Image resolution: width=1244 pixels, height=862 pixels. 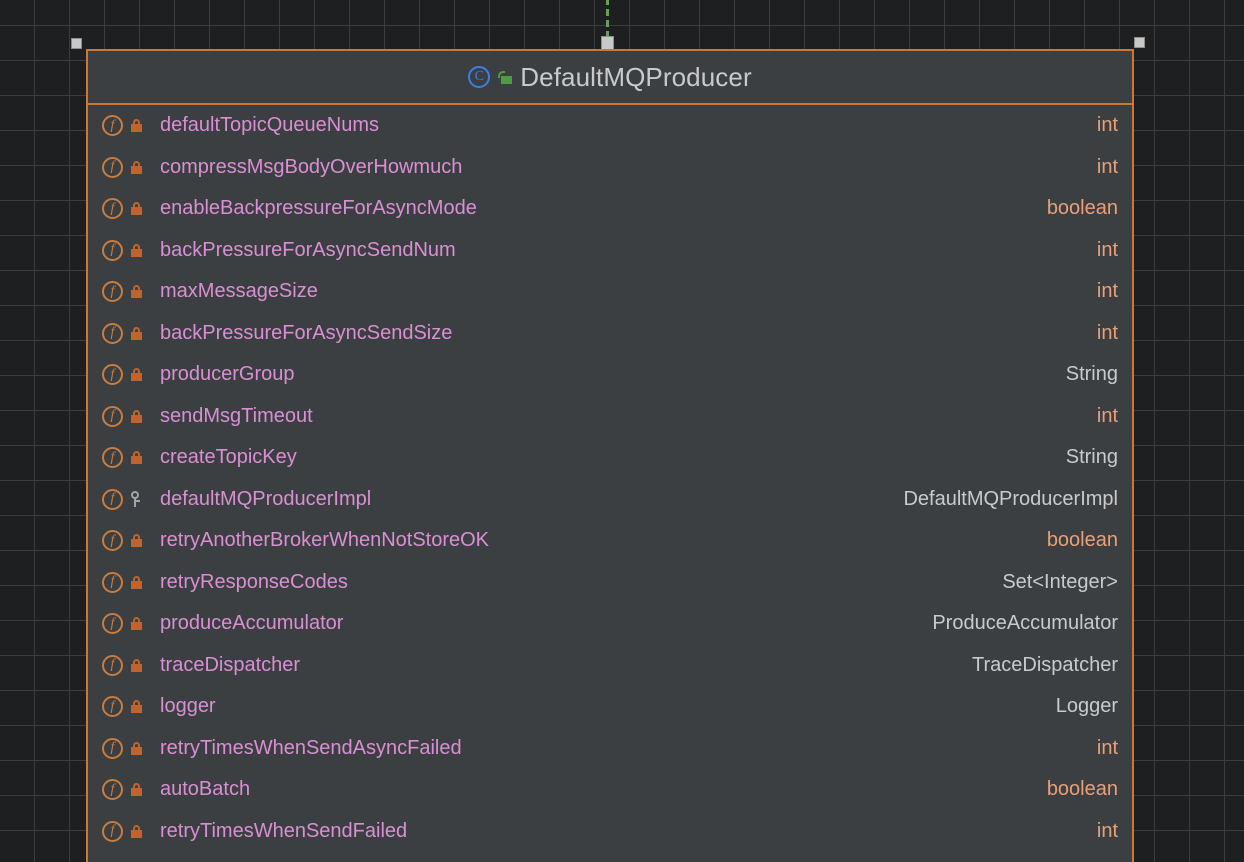 What do you see at coordinates (266, 498) in the screenshot?
I see `member-name: defaultMQProducerImpl` at bounding box center [266, 498].